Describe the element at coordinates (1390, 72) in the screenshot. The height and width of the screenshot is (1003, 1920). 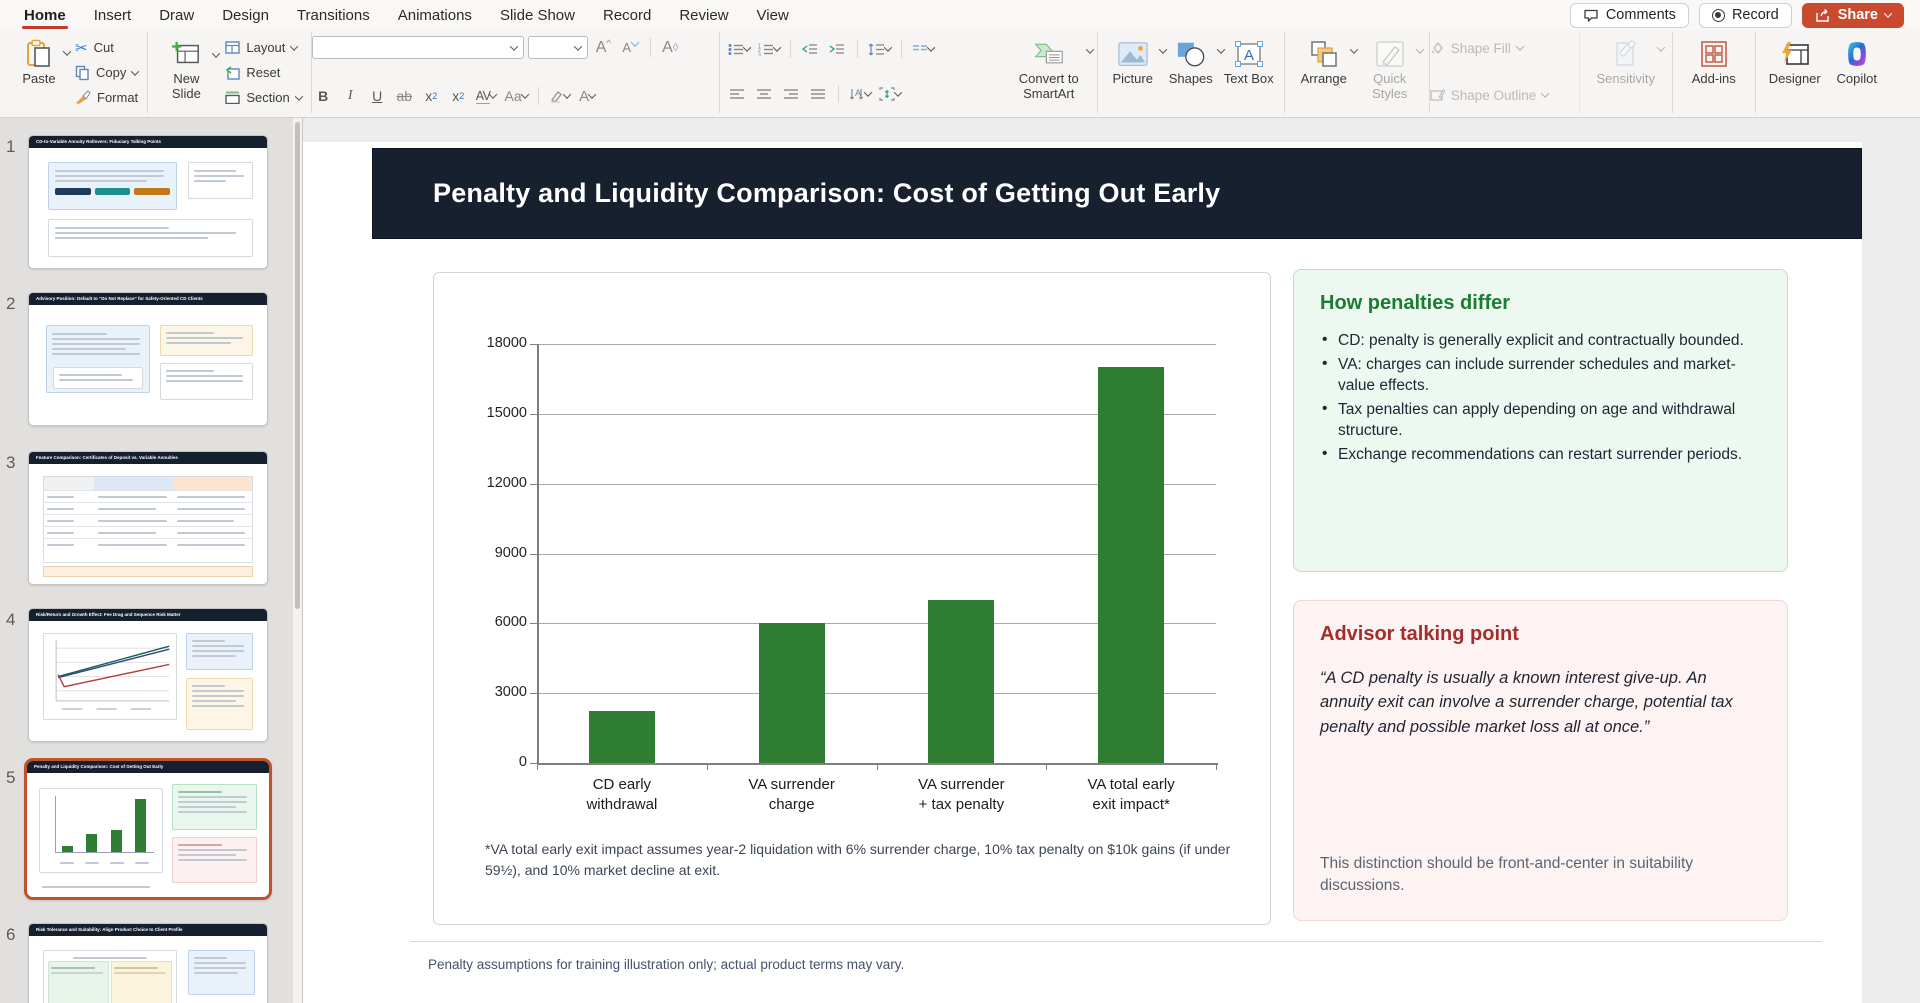
I see `quick-styles-button: Quick Styles` at that location.